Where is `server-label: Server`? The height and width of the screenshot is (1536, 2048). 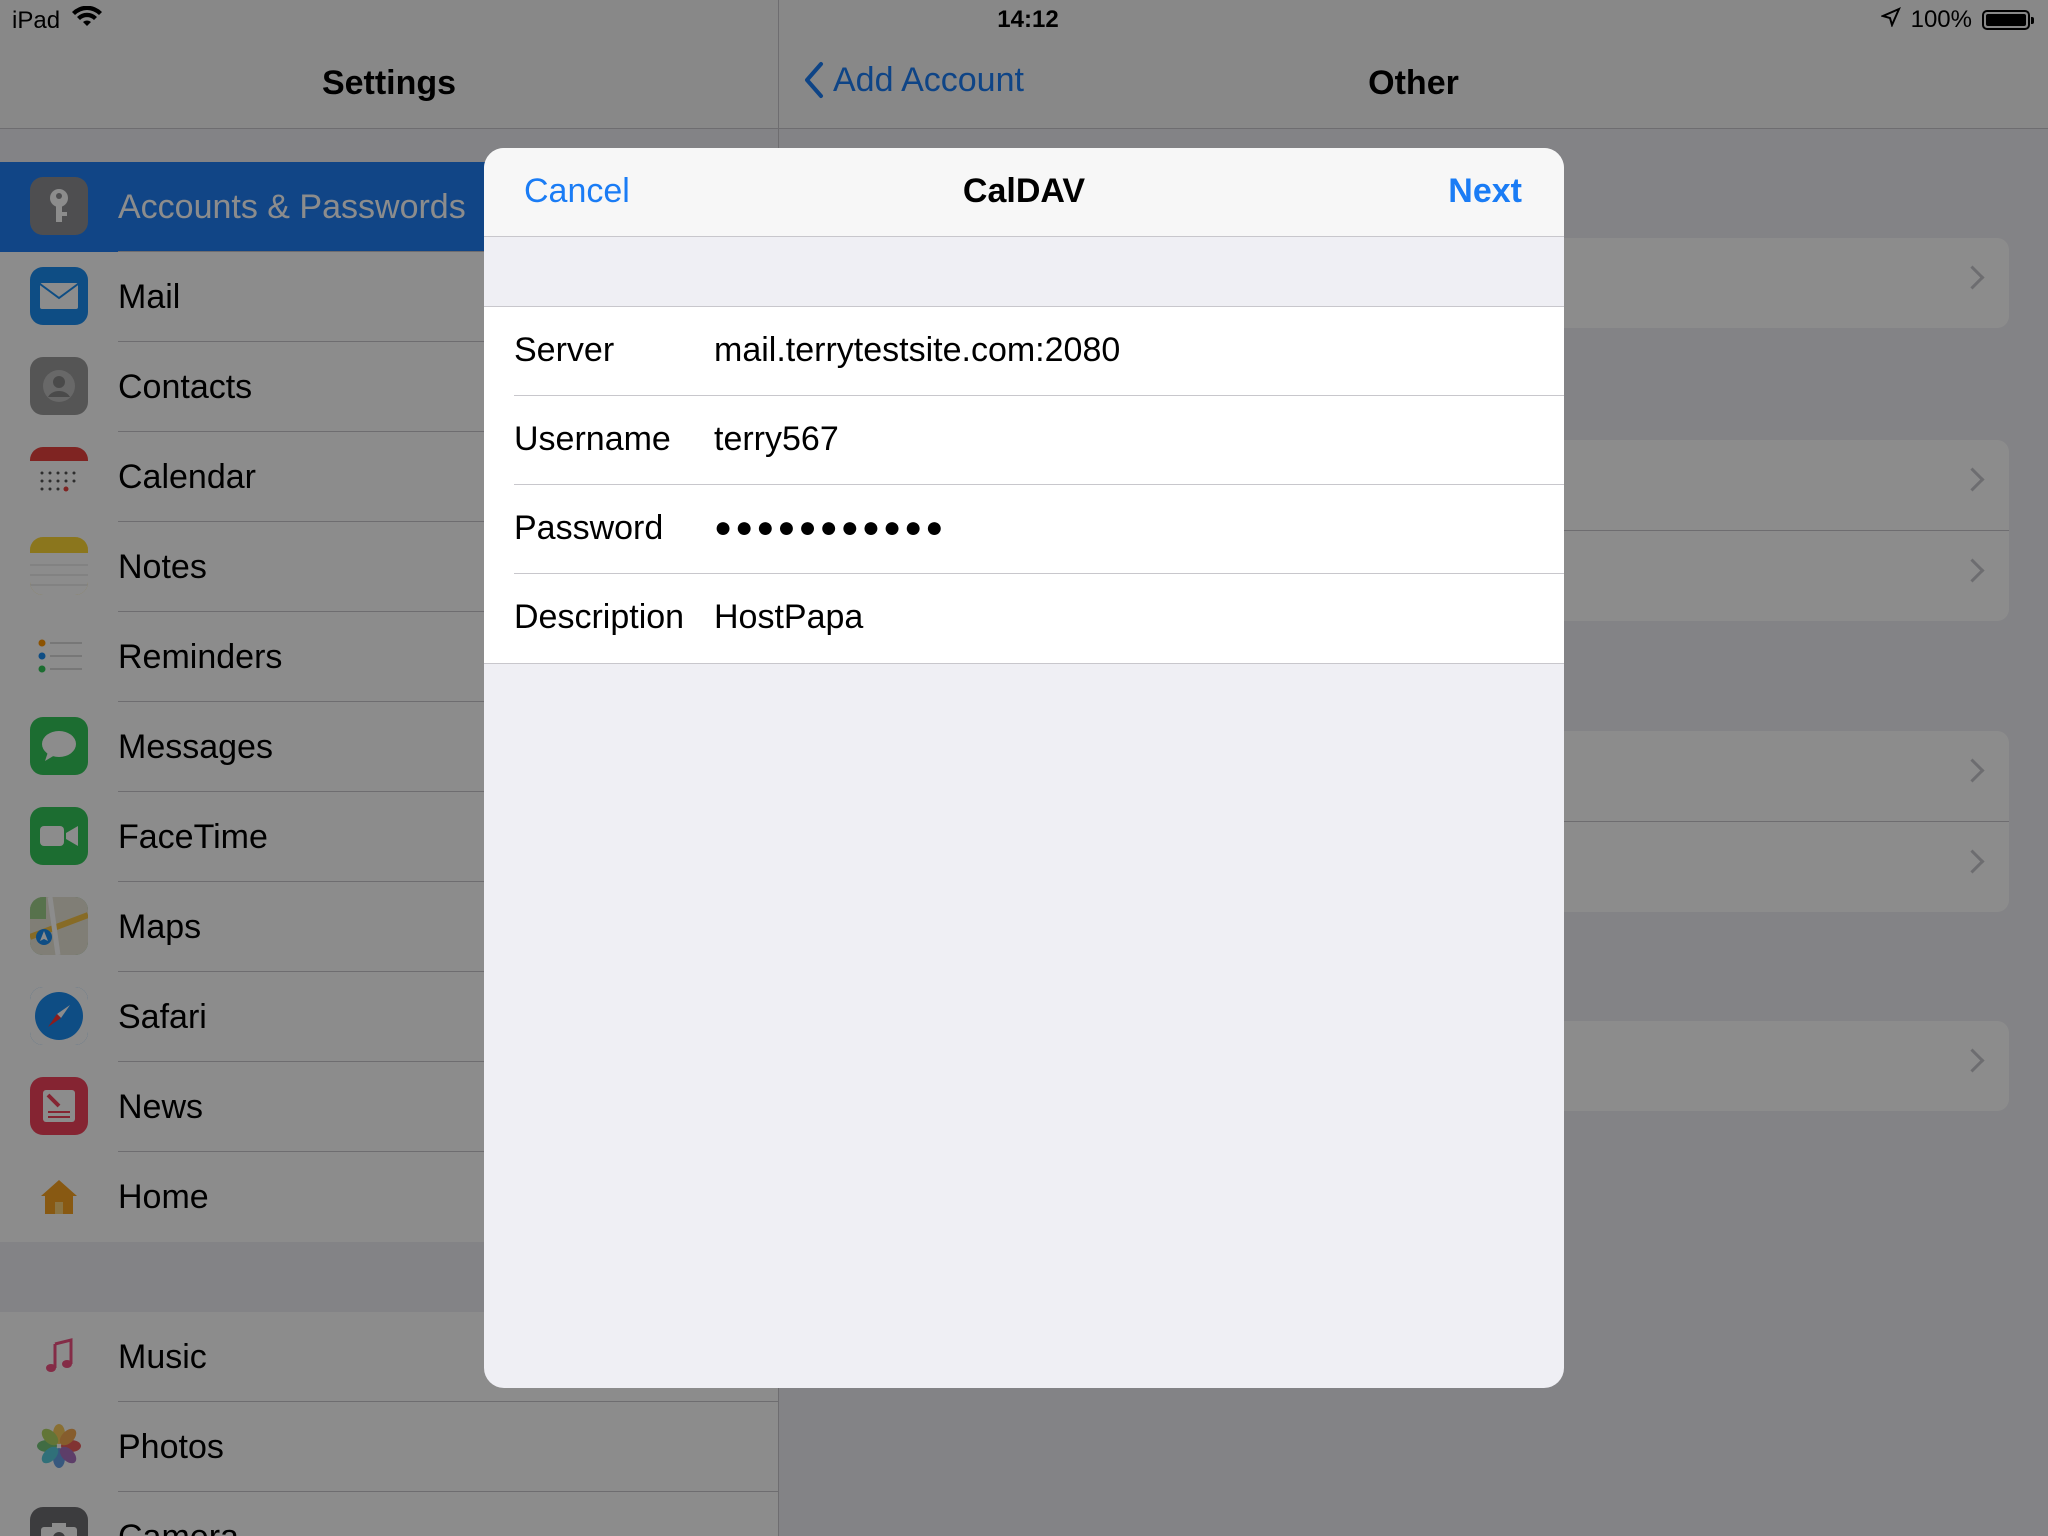 server-label: Server is located at coordinates (564, 350).